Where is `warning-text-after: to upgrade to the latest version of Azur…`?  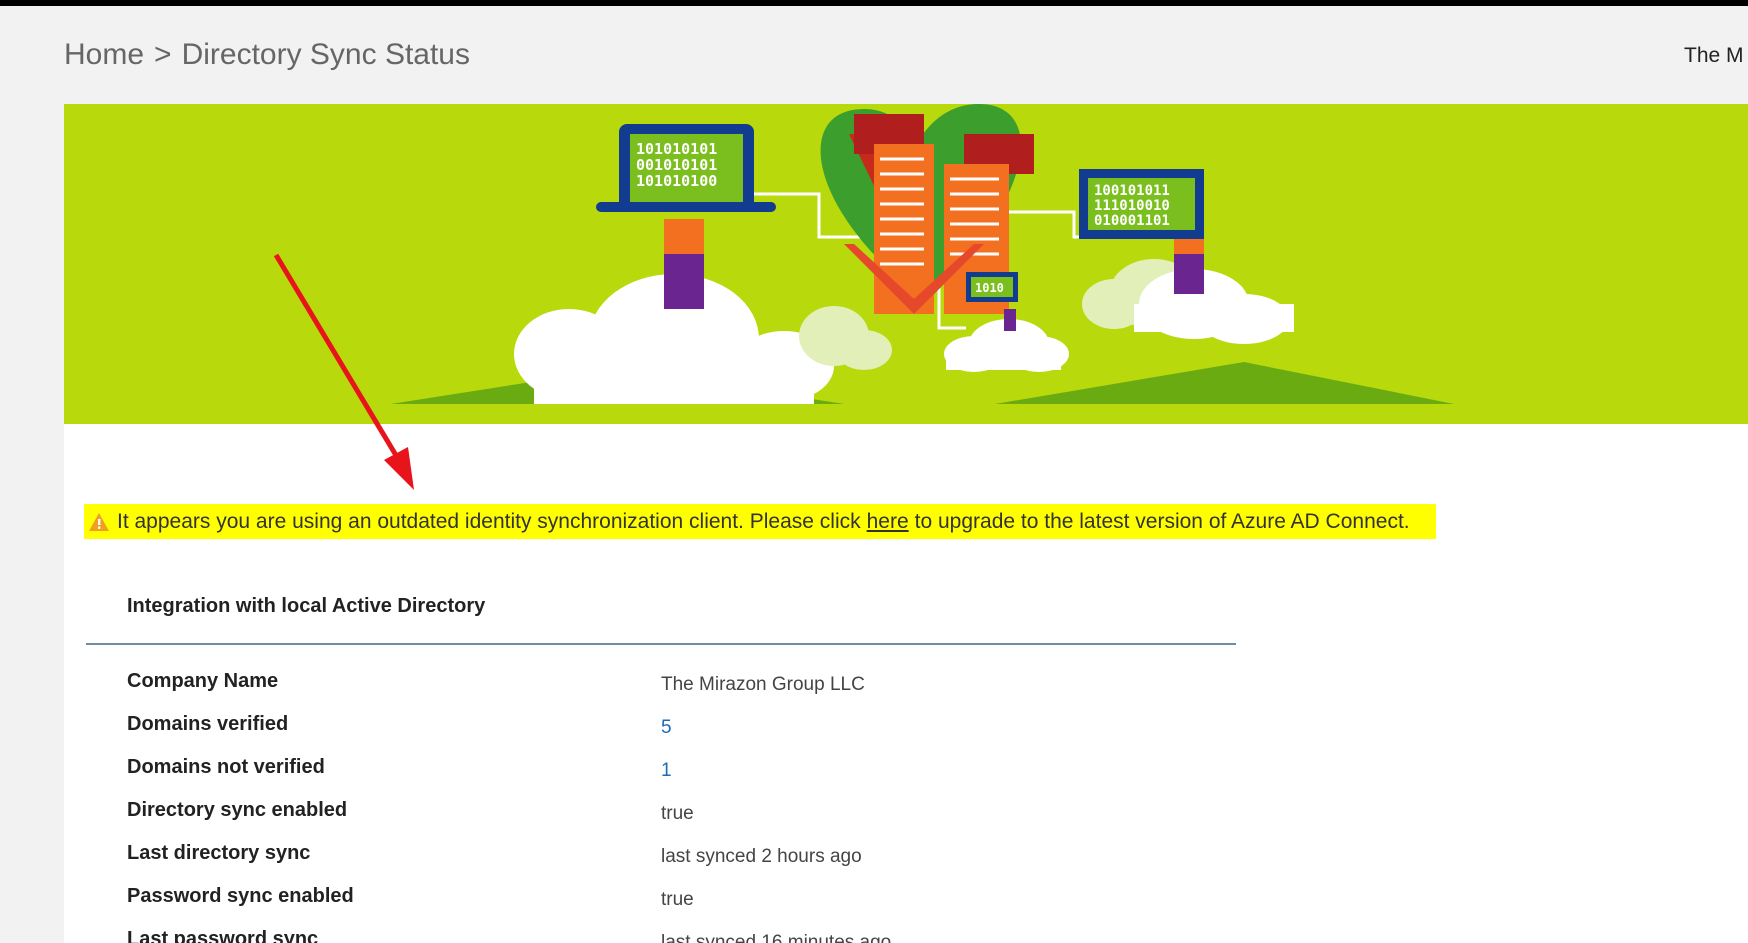
warning-text-after: to upgrade to the latest version of Azur… is located at coordinates (1162, 521).